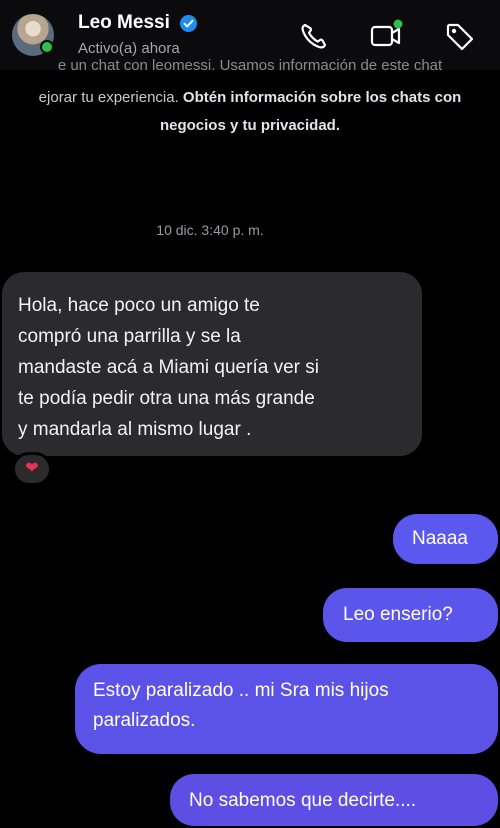 This screenshot has height=828, width=500. I want to click on phone-icon, so click(314, 36).